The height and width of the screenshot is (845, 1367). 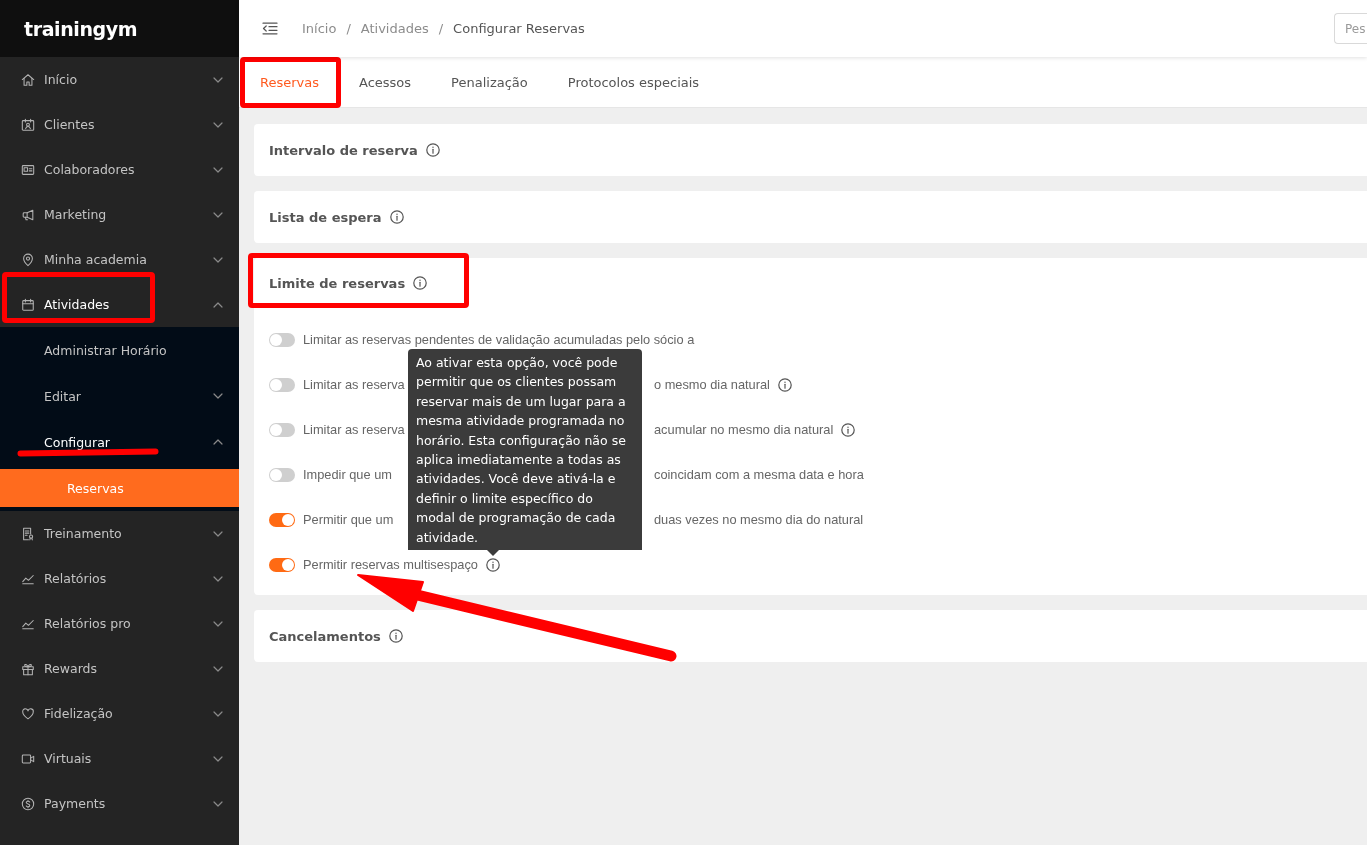 I want to click on nav-item: Fidelização, so click(x=119, y=713).